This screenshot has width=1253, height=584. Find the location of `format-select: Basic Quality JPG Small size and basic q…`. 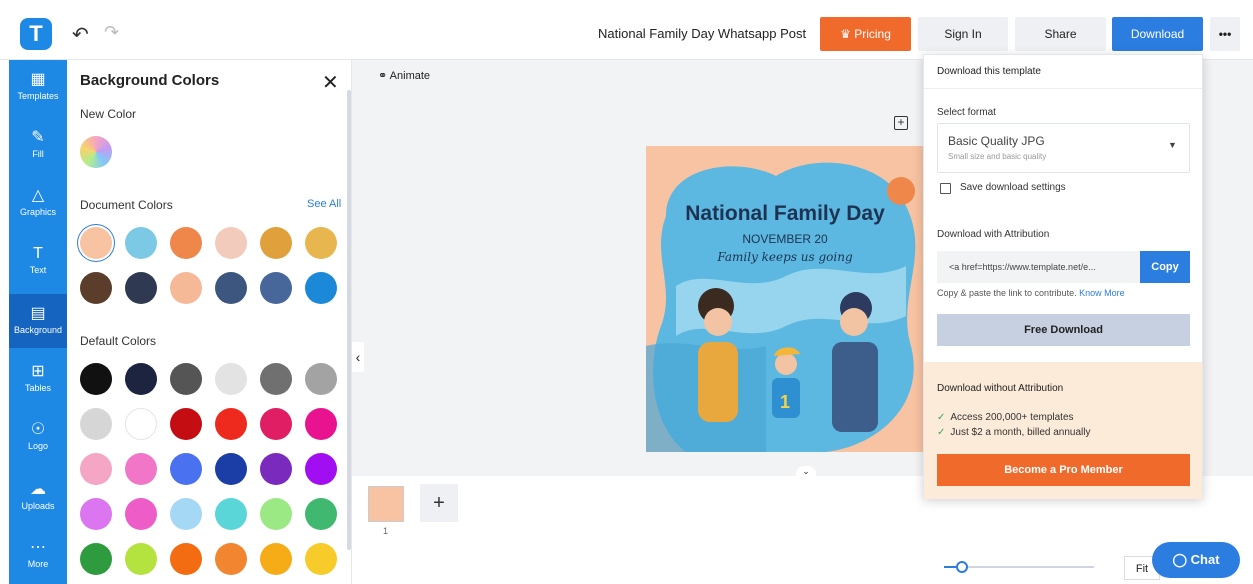

format-select: Basic Quality JPG Small size and basic q… is located at coordinates (1063, 148).